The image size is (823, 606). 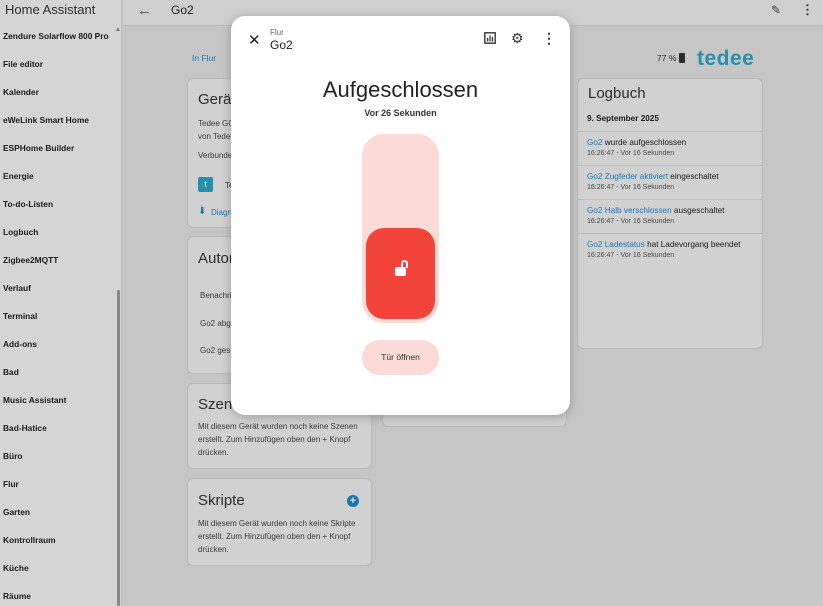 What do you see at coordinates (400, 89) in the screenshot?
I see `lock-state: Aufgeschlossen` at bounding box center [400, 89].